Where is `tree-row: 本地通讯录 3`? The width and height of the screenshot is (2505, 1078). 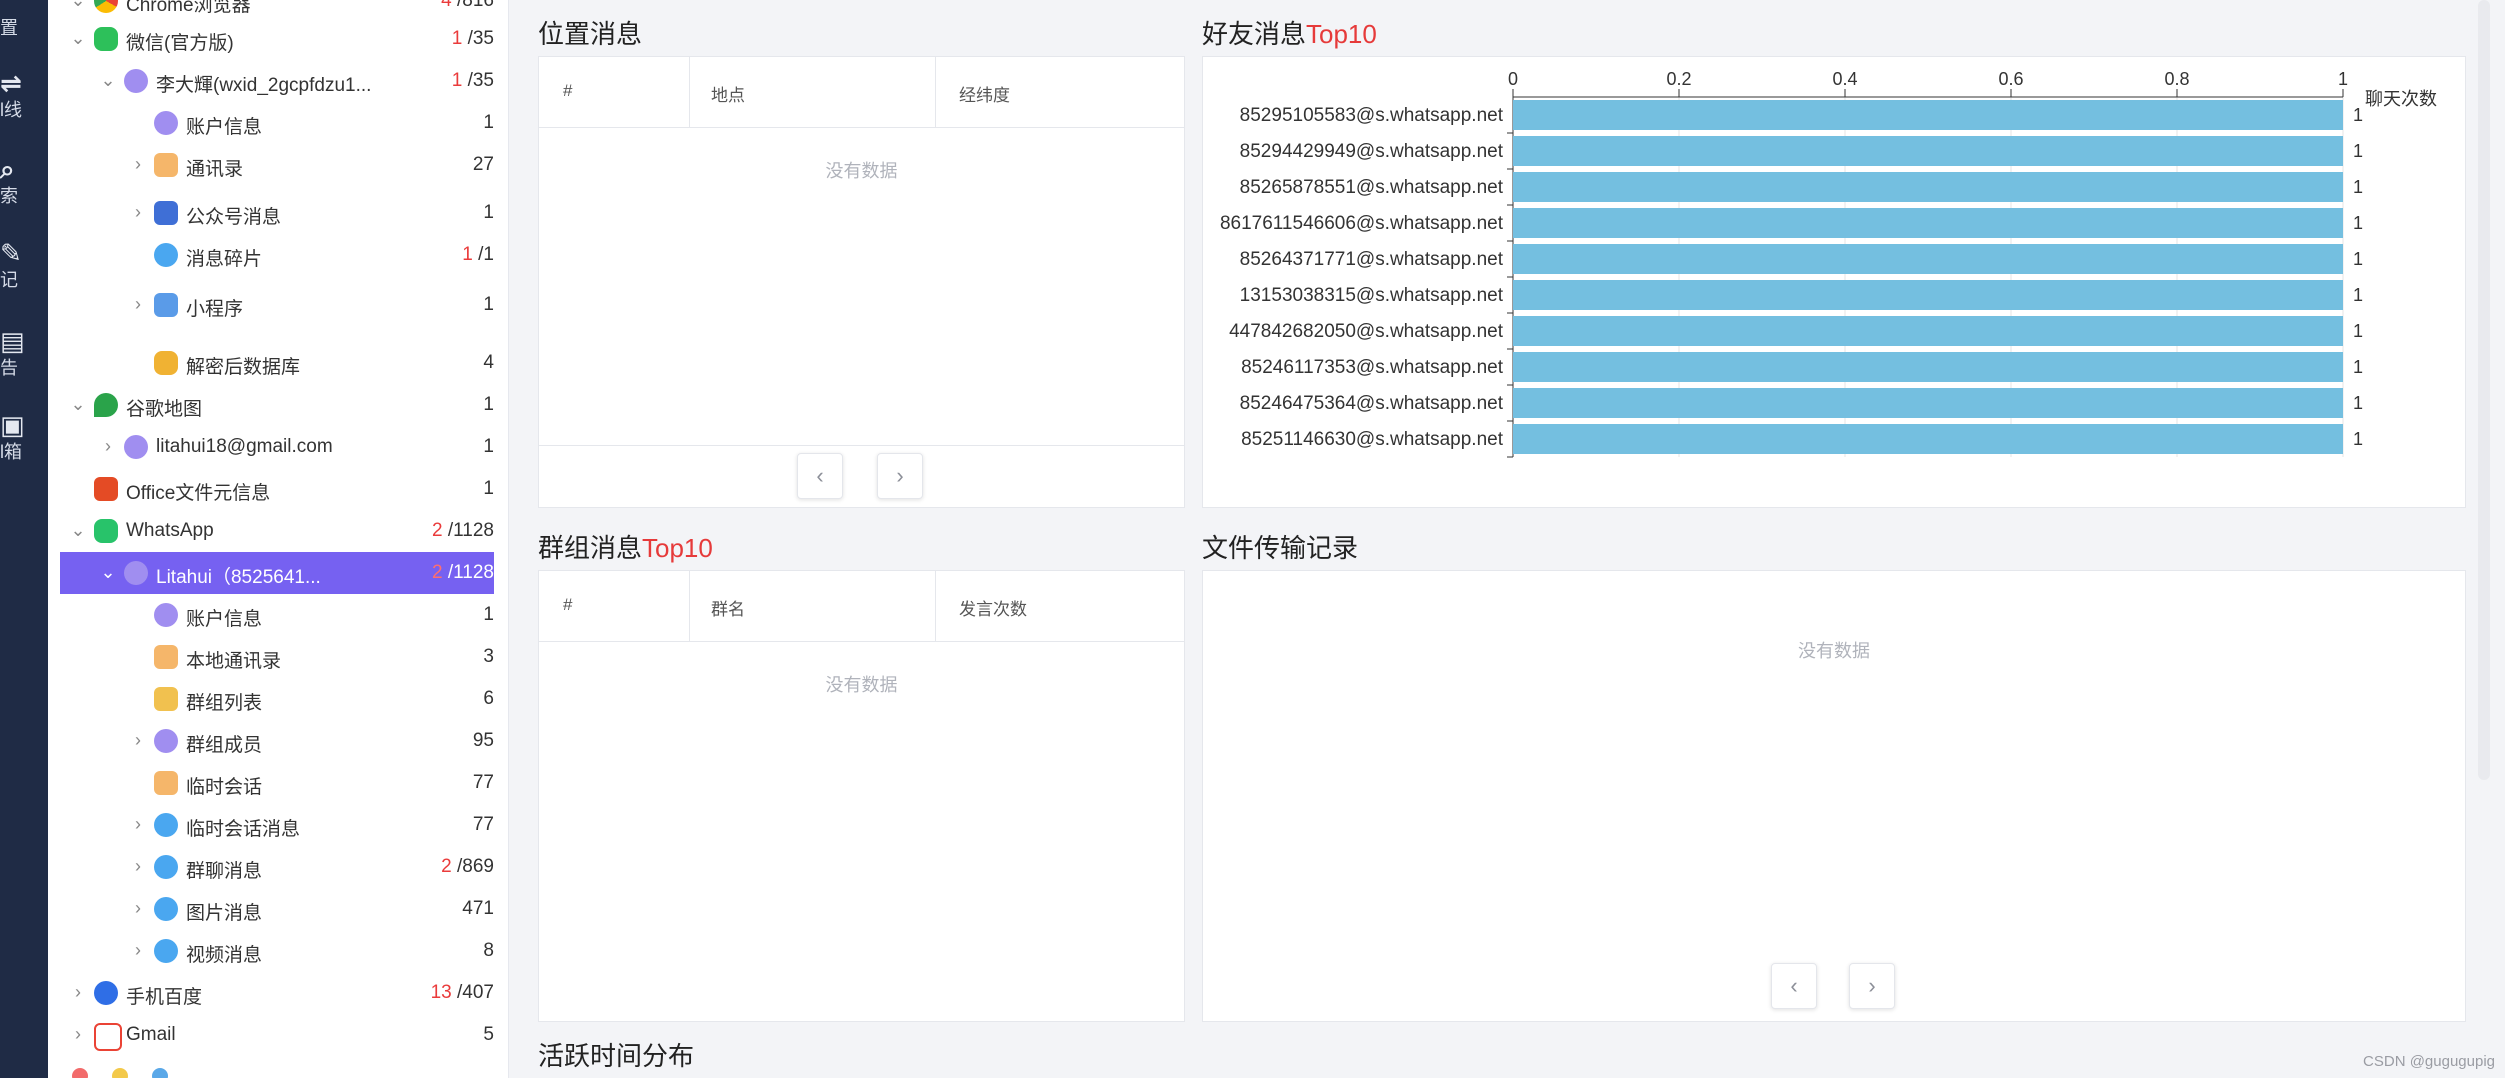 tree-row: 本地通讯录 3 is located at coordinates (277, 657).